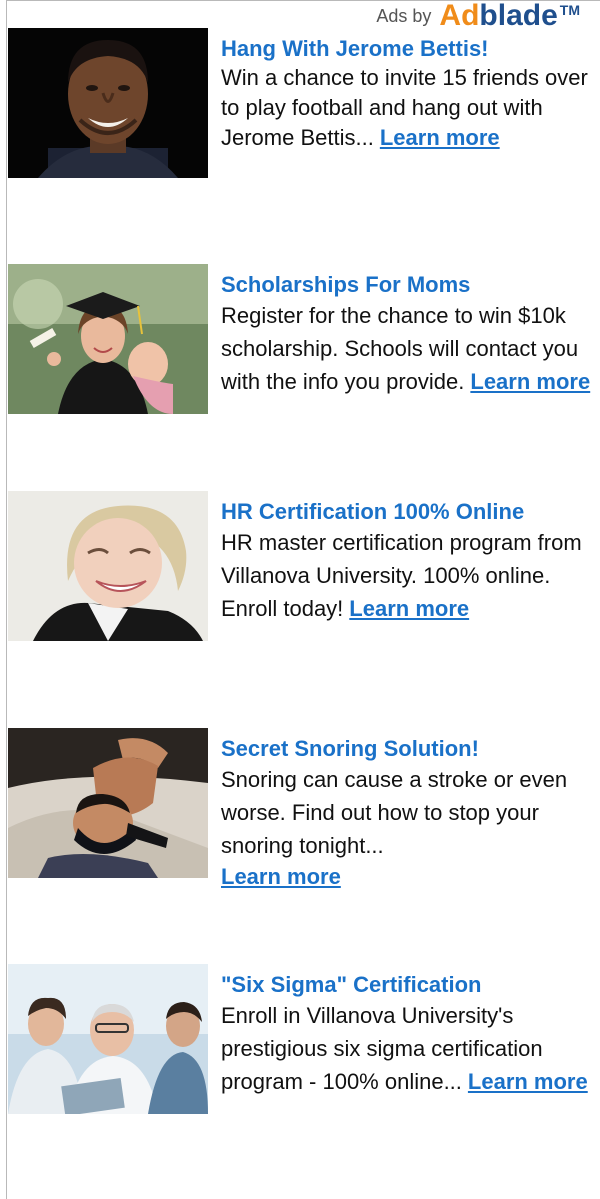  I want to click on doctors-group-image, so click(108, 1039).